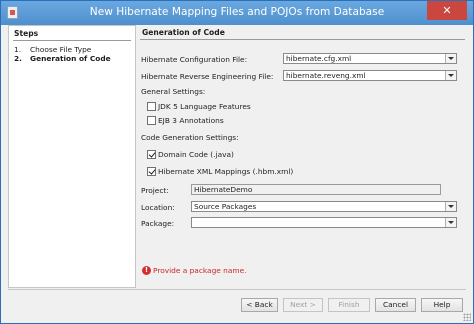 The image size is (474, 324). I want to click on reveng-file-label: Hibernate Reverse Engineering File:, so click(207, 76).